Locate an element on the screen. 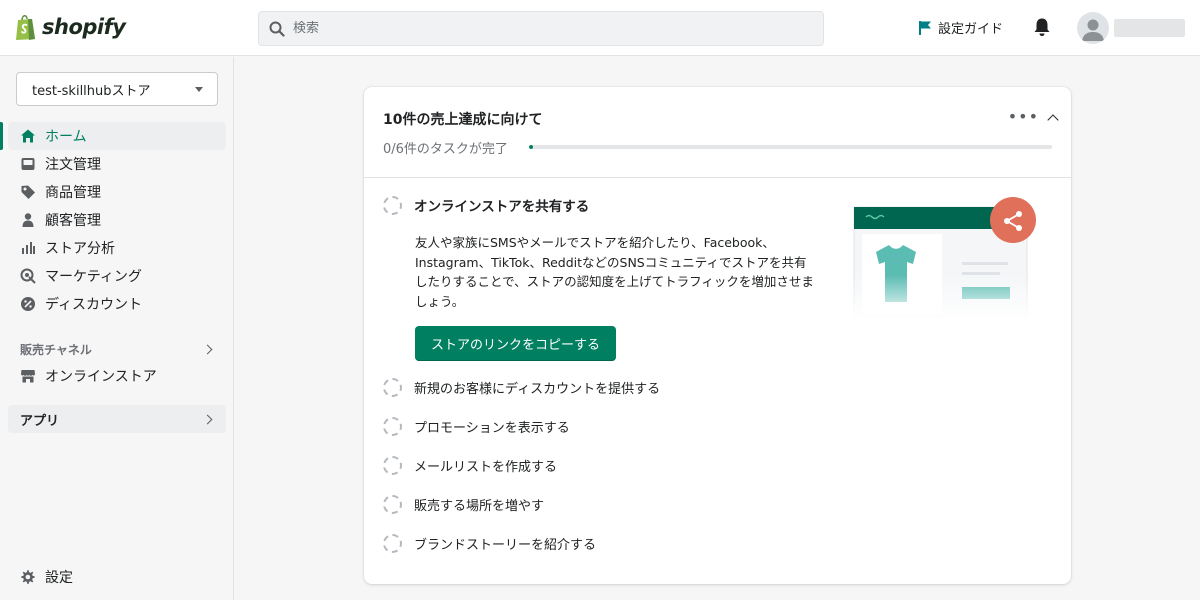  task-brand-story: ブランドストーリーを紹介する is located at coordinates (489, 543).